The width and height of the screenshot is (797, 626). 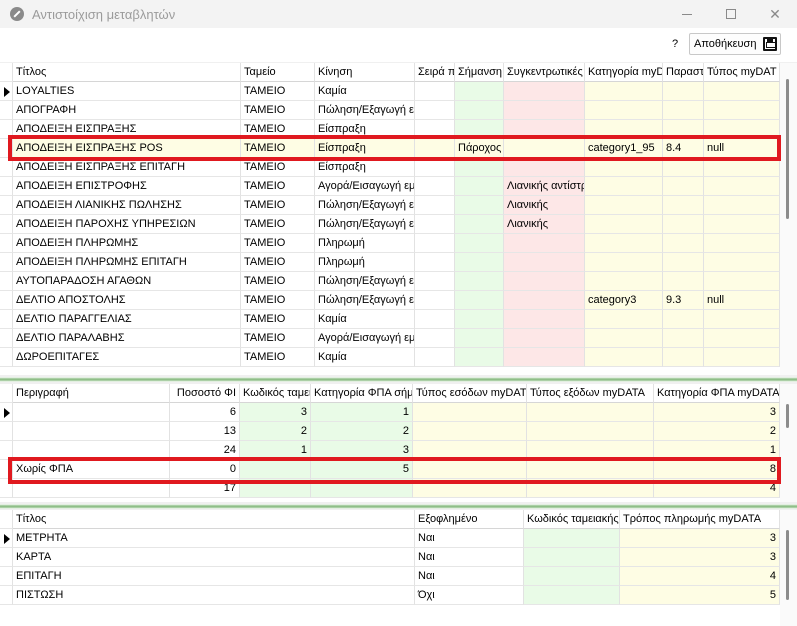 What do you see at coordinates (398, 576) in the screenshot?
I see `table-row: ΕΠΙΤΑΓΗ Ναι 4` at bounding box center [398, 576].